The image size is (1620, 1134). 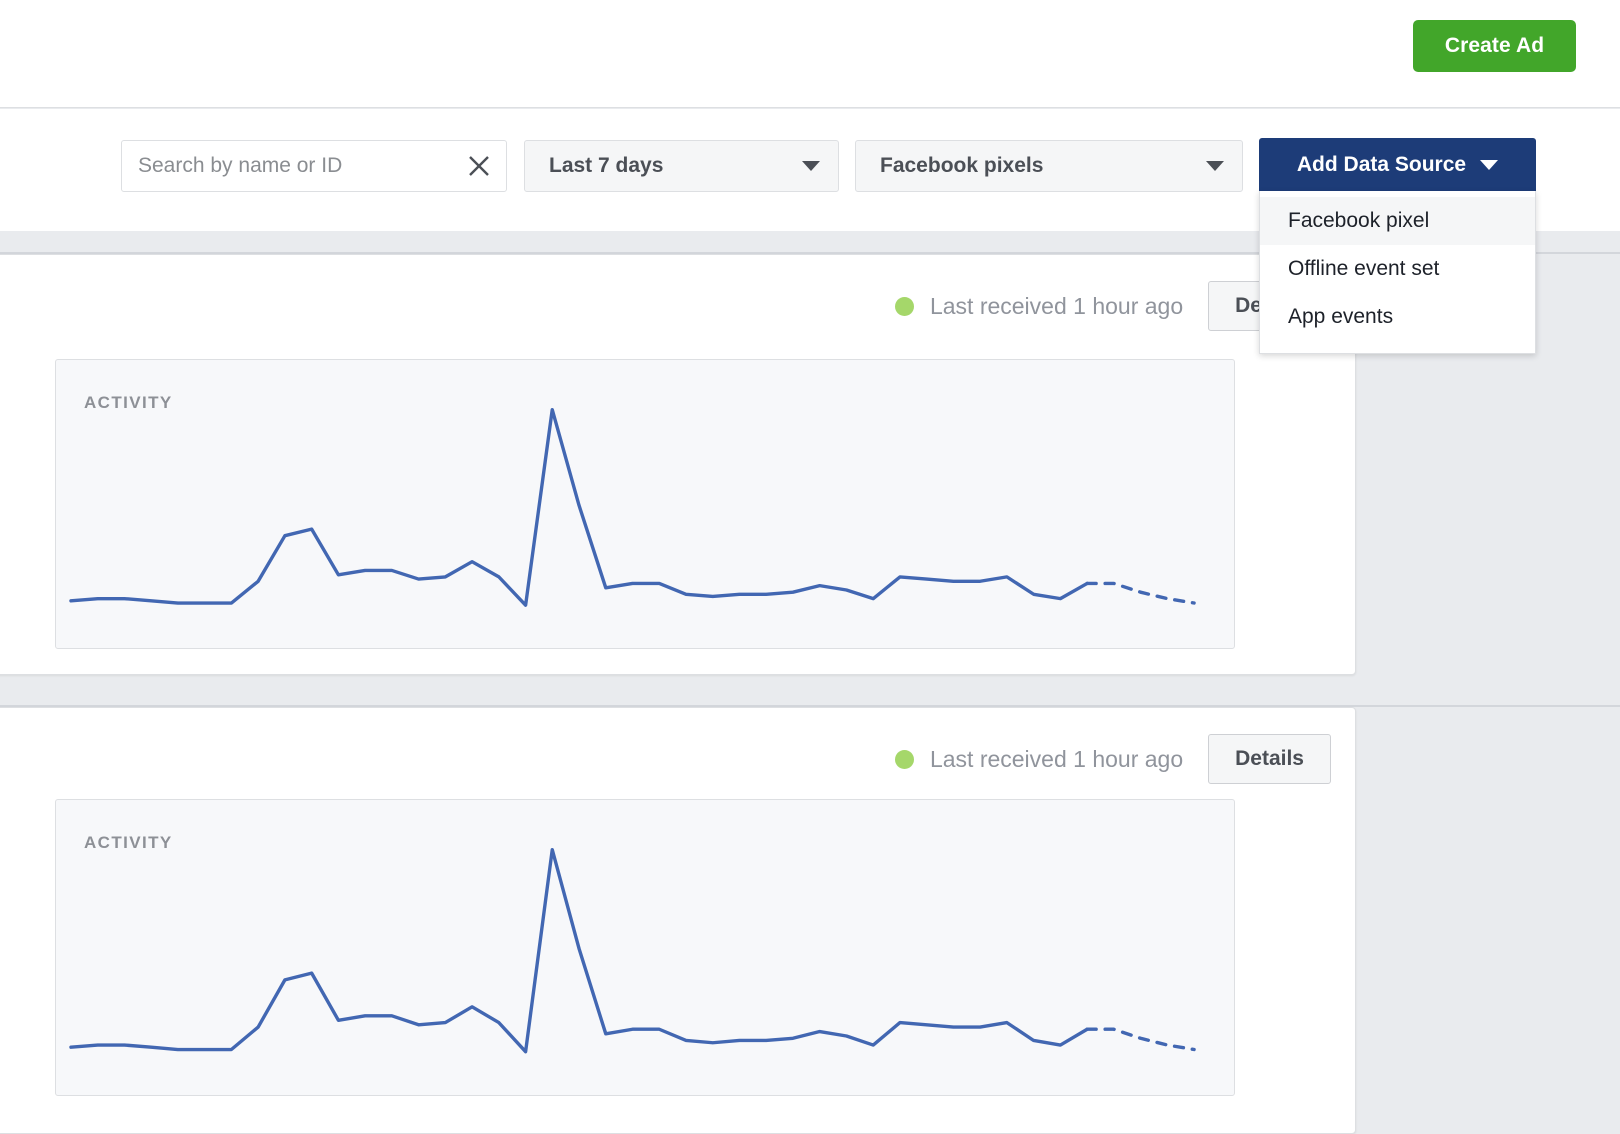 I want to click on date-range-dropdown: Last 7 days, so click(x=681, y=166).